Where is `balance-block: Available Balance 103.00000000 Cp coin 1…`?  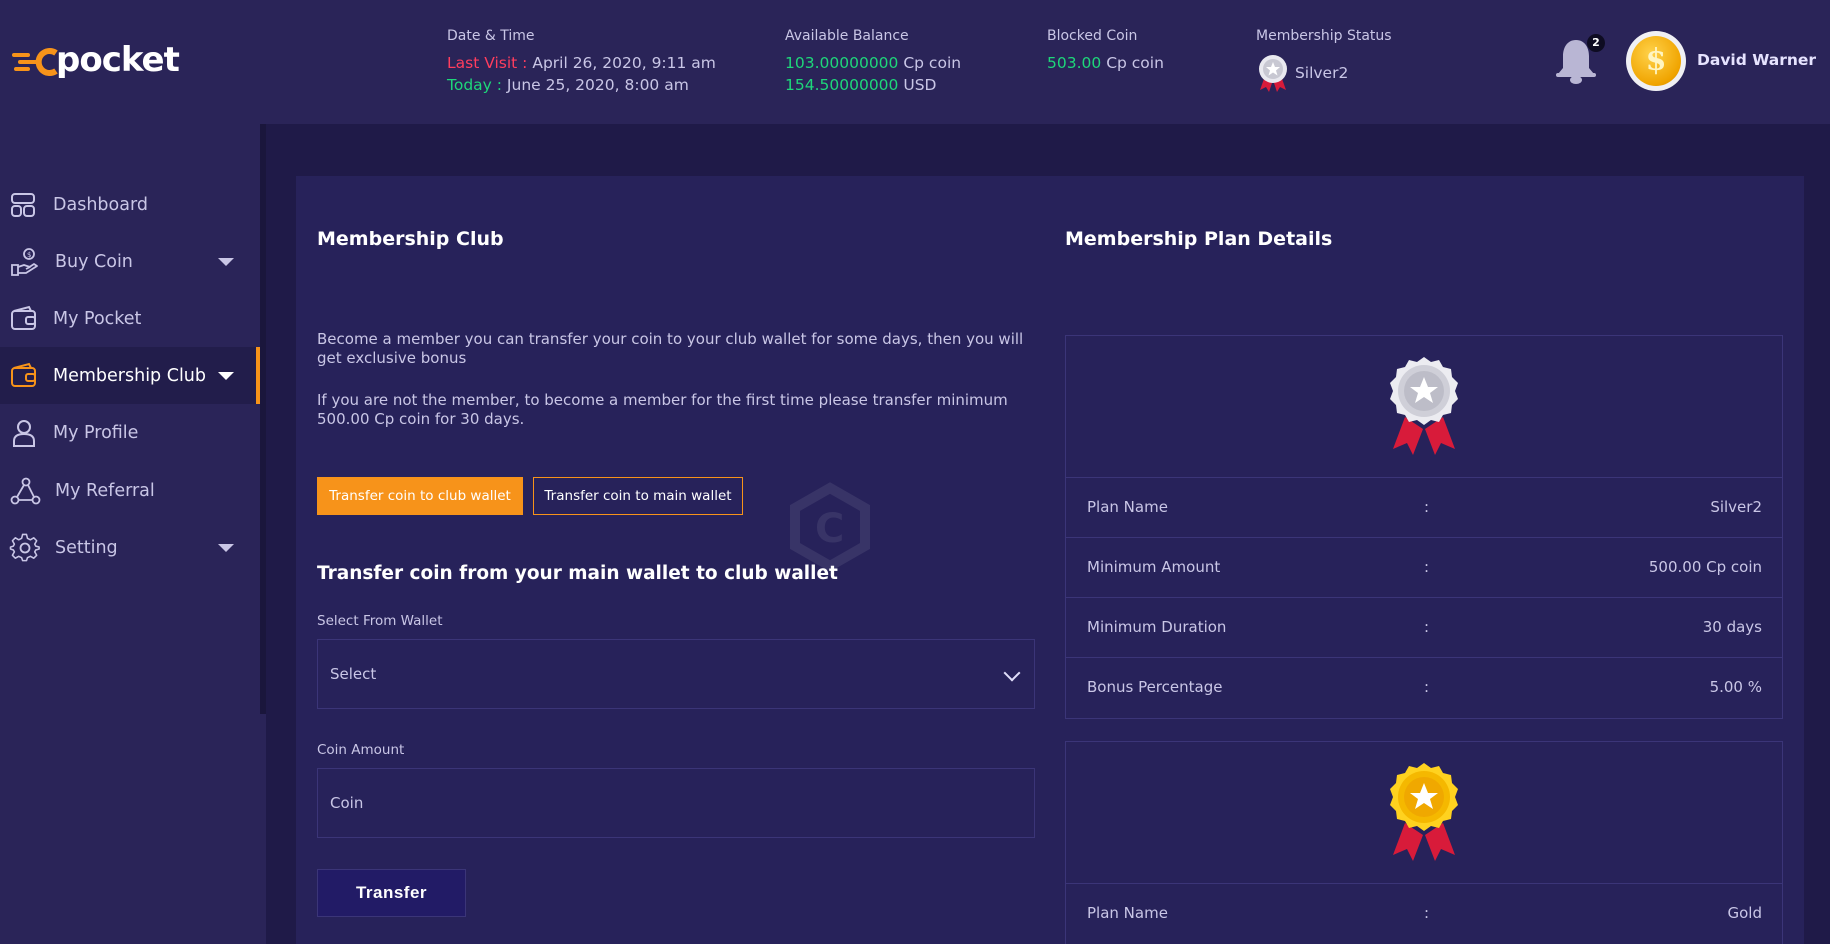
balance-block: Available Balance 103.00000000 Cp coin 1… is located at coordinates (873, 63).